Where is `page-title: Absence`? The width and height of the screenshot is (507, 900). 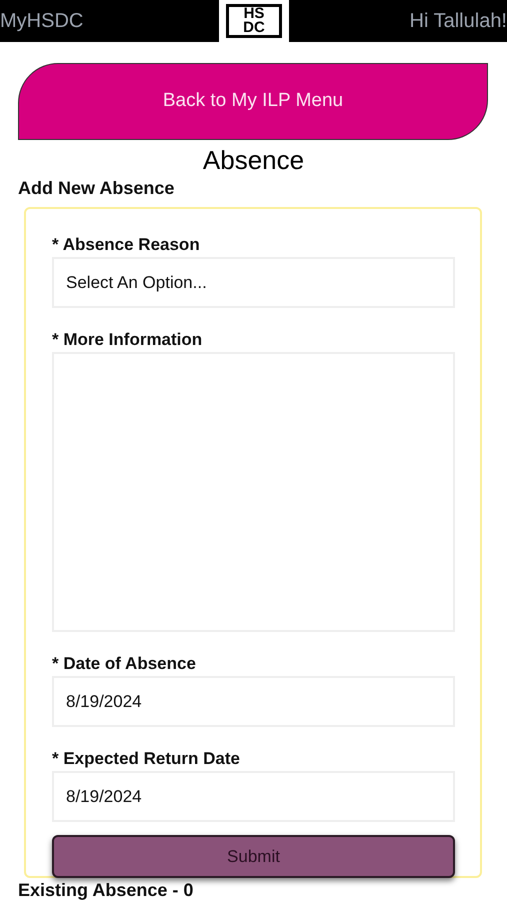
page-title: Absence is located at coordinates (253, 160).